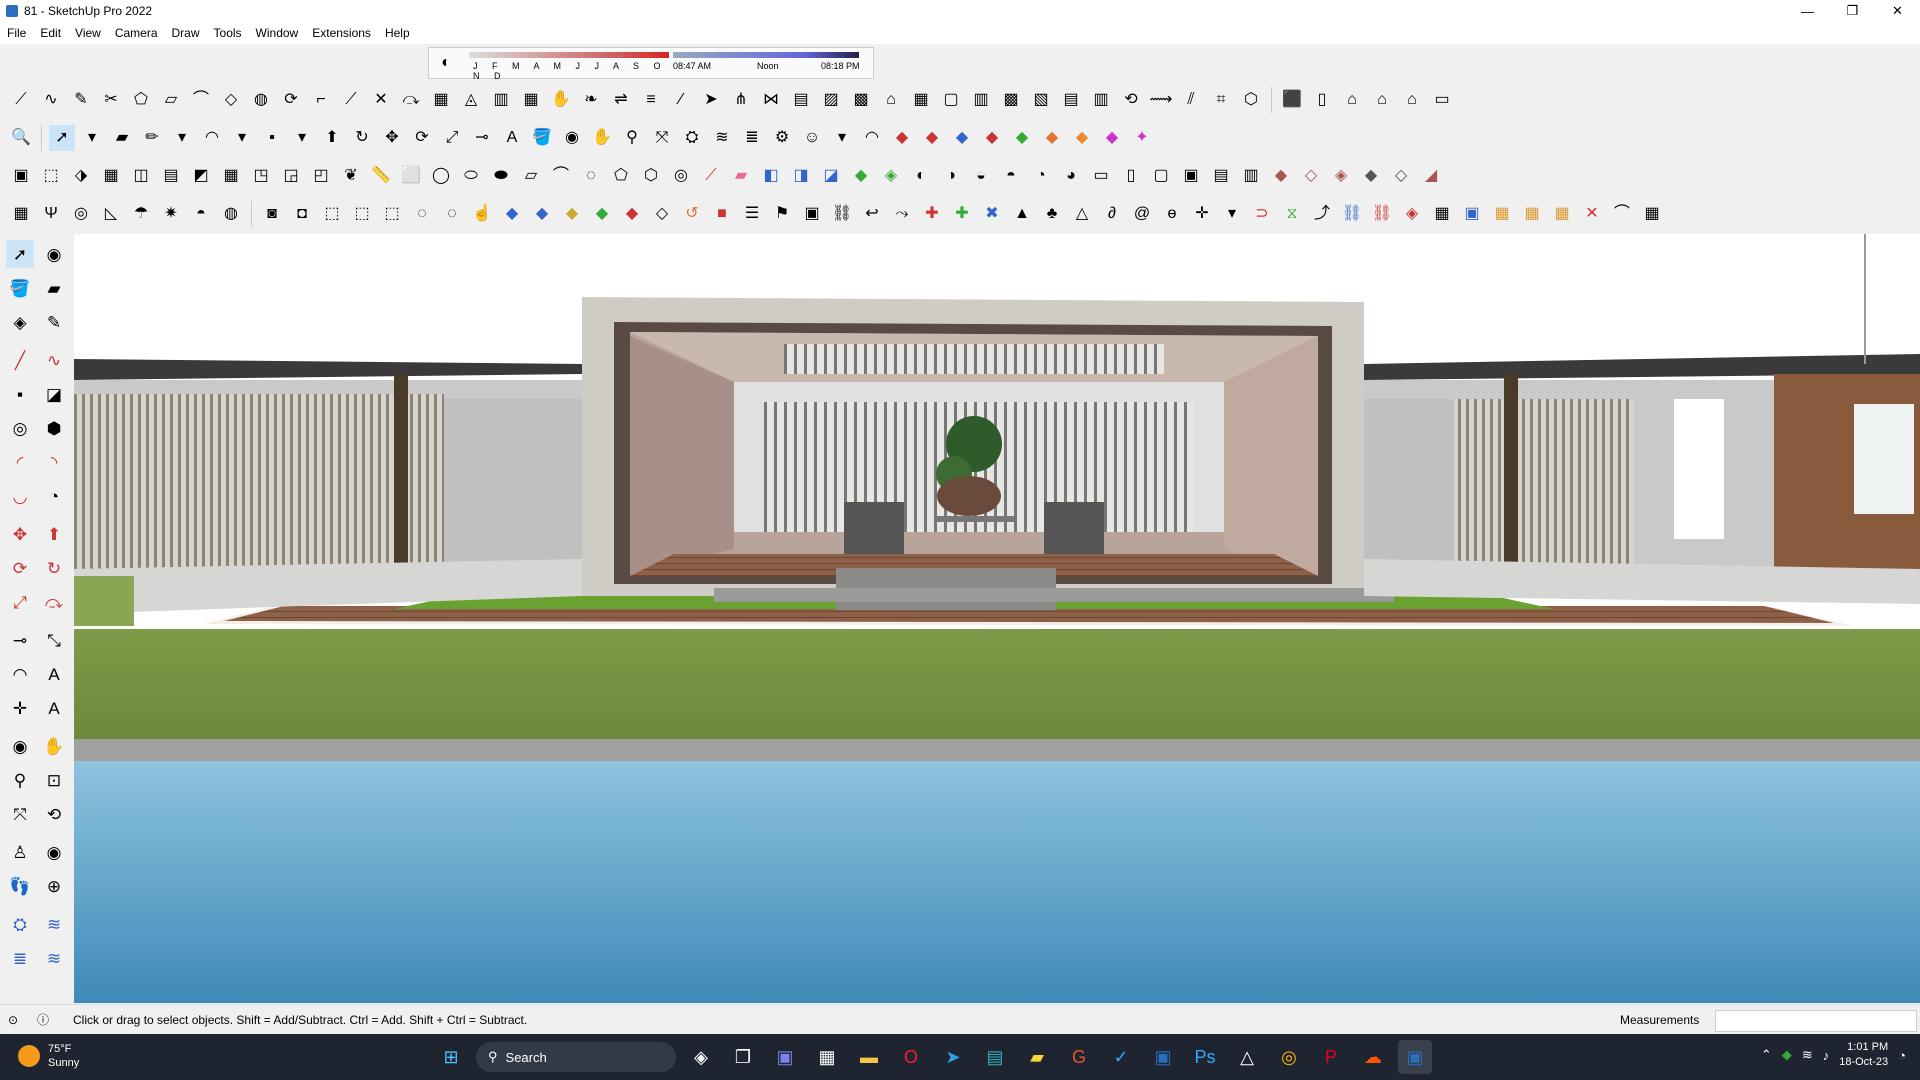  I want to click on arm-icon: ⤴, so click(1322, 214).